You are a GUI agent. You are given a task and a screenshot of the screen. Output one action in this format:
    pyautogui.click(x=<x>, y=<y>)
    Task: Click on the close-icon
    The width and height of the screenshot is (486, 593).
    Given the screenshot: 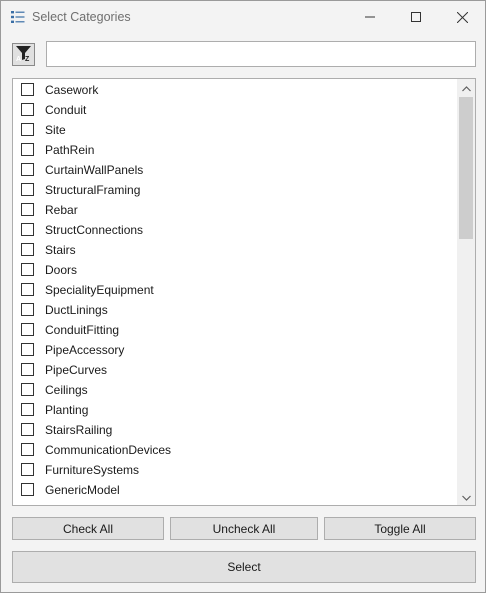 What is the action you would take?
    pyautogui.click(x=462, y=17)
    